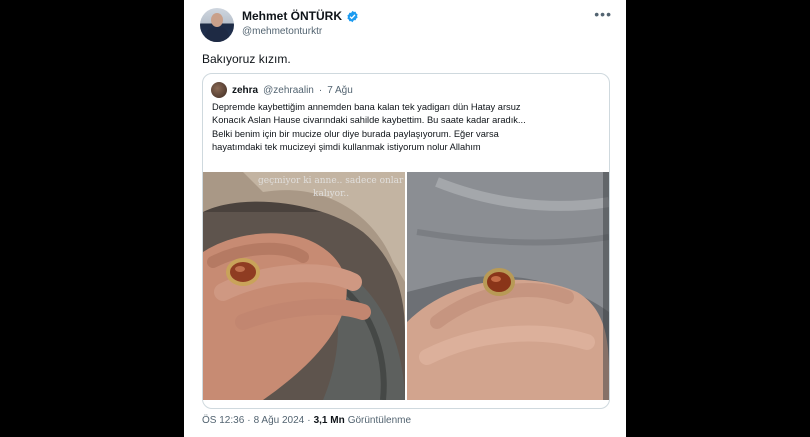 The width and height of the screenshot is (810, 437). Describe the element at coordinates (292, 16) in the screenshot. I see `author-name: Mehmet ÖNTÜRK` at that location.